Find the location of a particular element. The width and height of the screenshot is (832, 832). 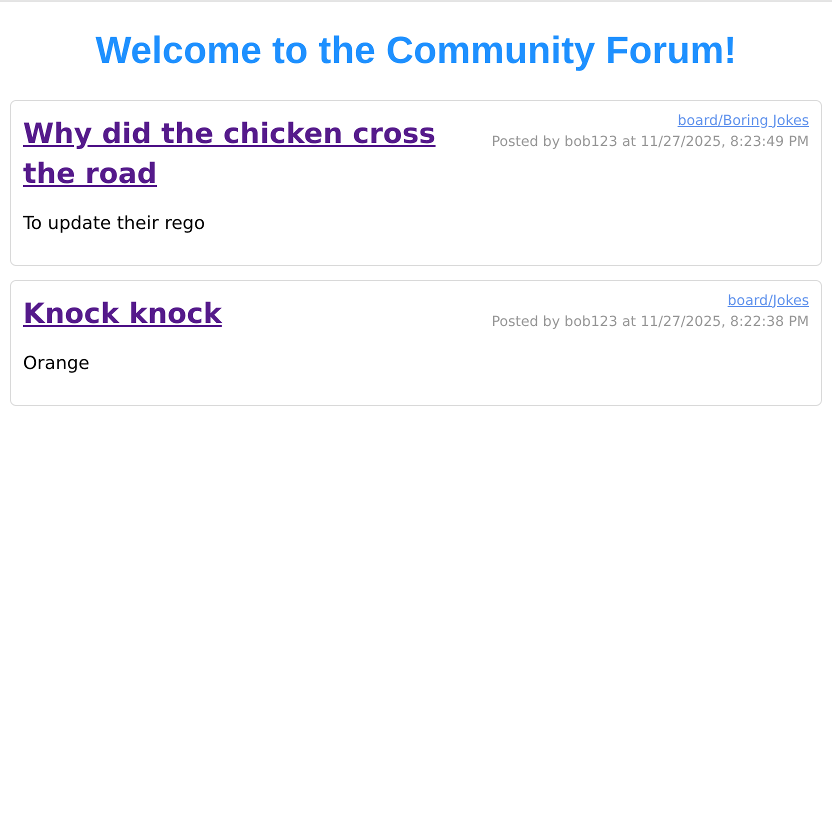

post-body: To update their rego is located at coordinates (114, 224).